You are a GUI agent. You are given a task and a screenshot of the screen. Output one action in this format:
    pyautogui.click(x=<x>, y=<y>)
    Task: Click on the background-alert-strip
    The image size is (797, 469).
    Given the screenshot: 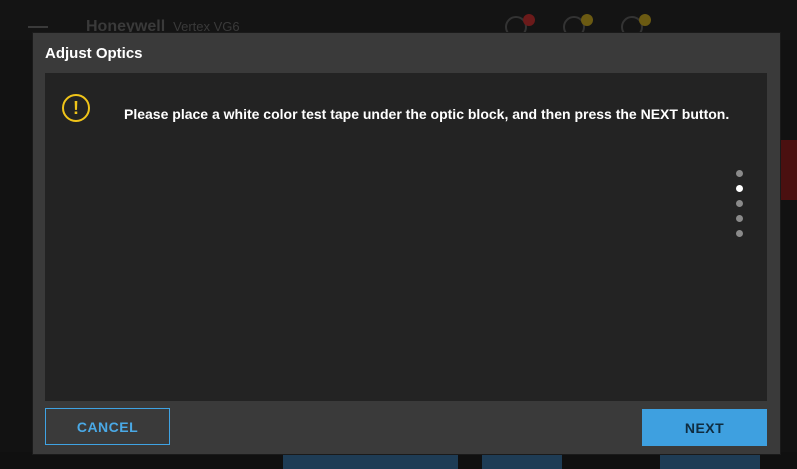 What is the action you would take?
    pyautogui.click(x=787, y=170)
    